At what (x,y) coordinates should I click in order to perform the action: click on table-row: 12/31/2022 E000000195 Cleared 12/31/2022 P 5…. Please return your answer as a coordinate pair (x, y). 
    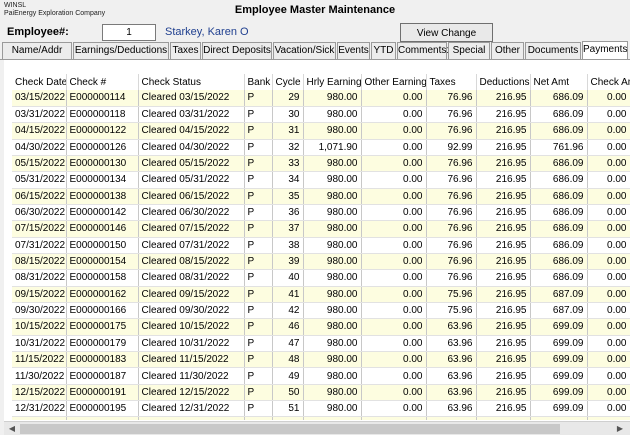
    Looking at the image, I should click on (321, 409).